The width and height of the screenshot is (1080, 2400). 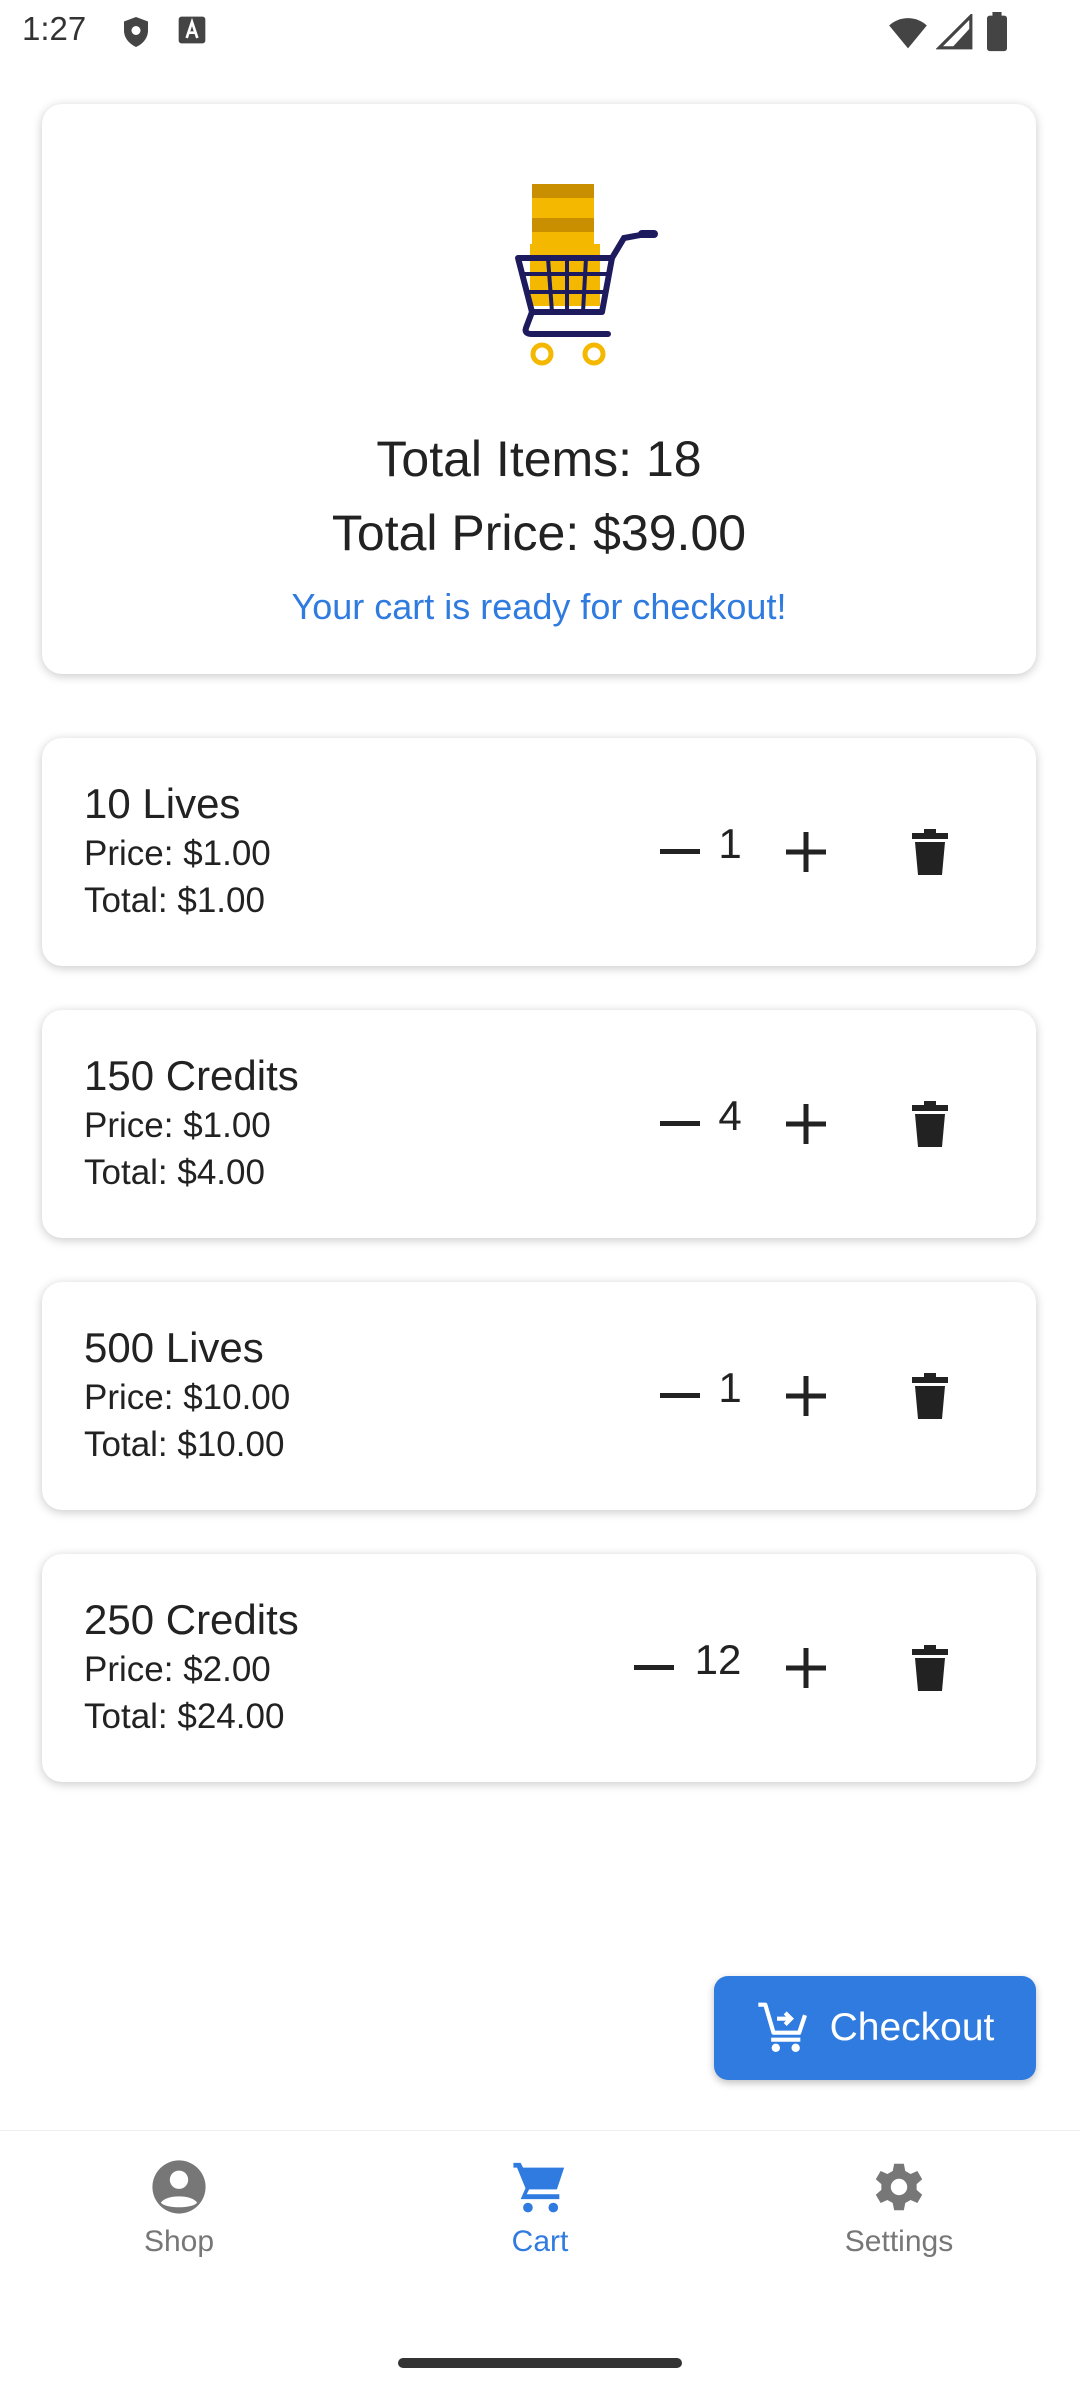 I want to click on minus-icon, so click(x=654, y=1667).